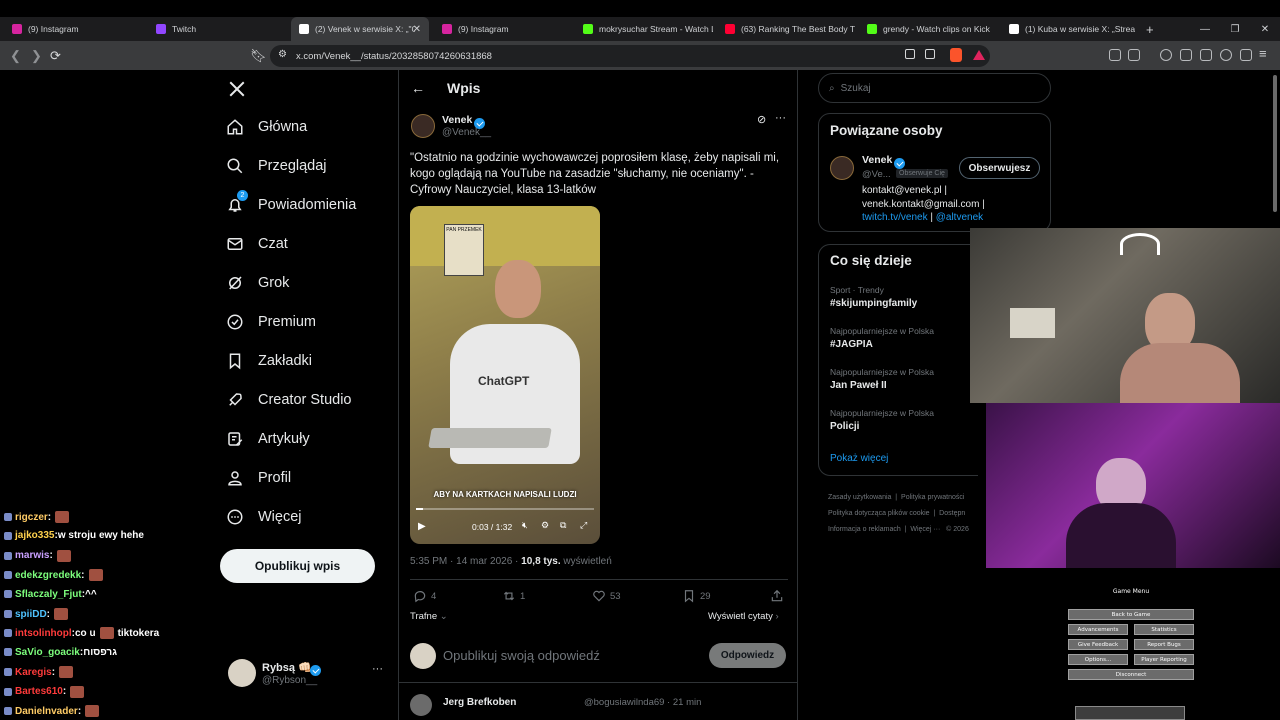 The width and height of the screenshot is (1280, 720). What do you see at coordinates (1156, 29) in the screenshot?
I see `new-tab-button: +` at bounding box center [1156, 29].